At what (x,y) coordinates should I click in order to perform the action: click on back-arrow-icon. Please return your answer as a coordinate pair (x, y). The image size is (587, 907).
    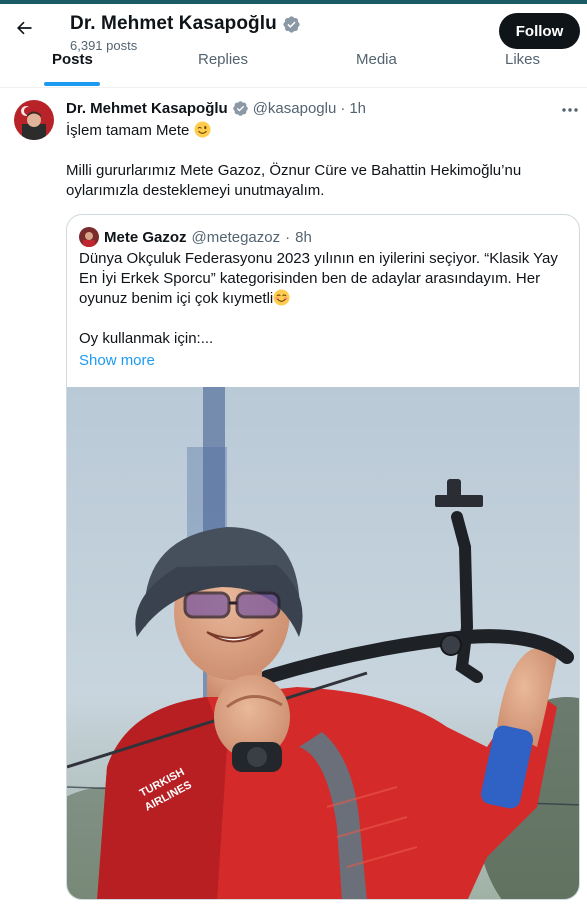
    Looking at the image, I should click on (24, 28).